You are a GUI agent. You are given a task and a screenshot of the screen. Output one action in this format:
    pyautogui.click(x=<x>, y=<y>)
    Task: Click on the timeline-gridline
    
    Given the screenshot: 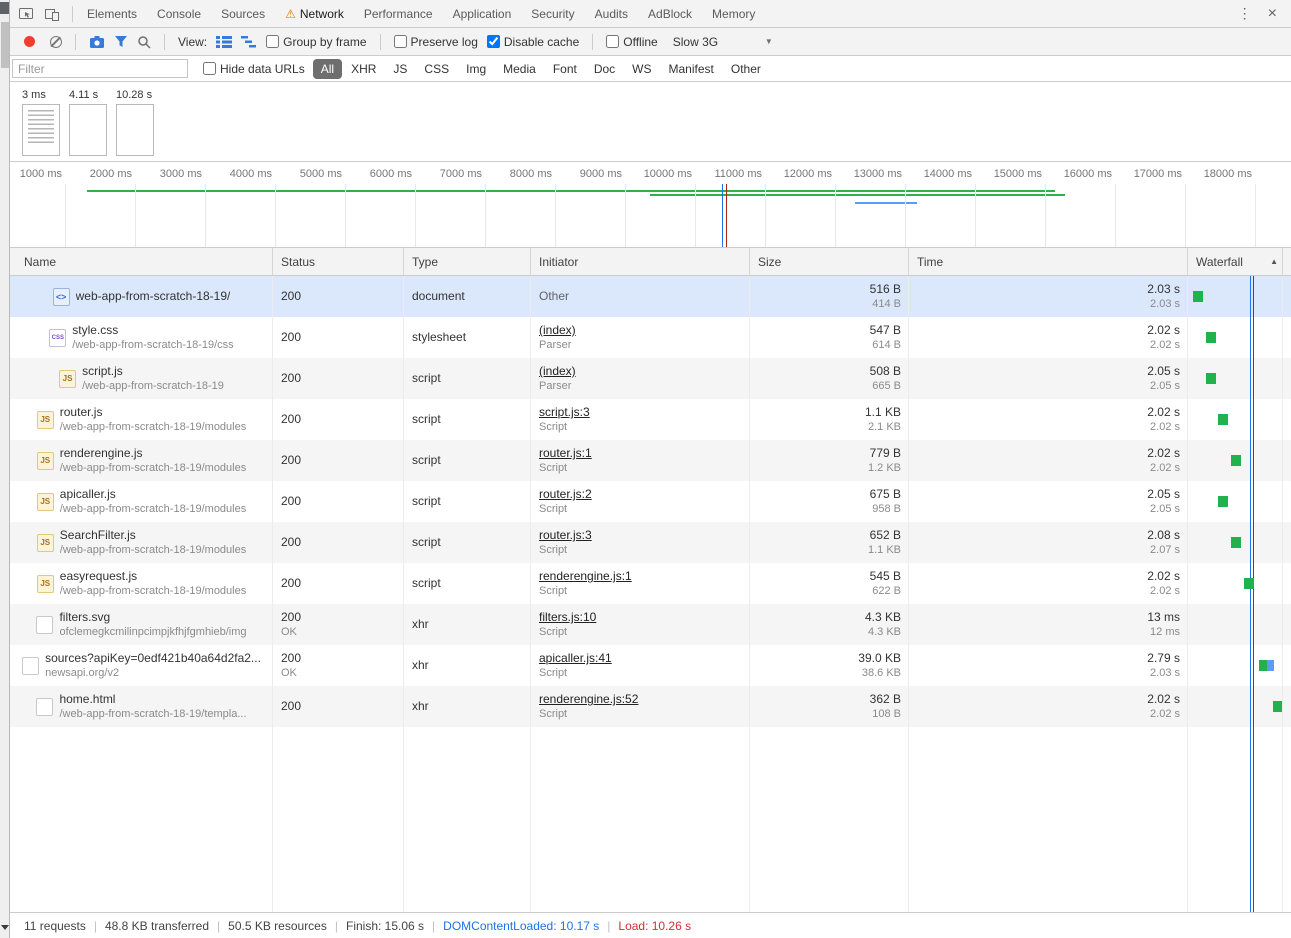 What is the action you would take?
    pyautogui.click(x=695, y=215)
    